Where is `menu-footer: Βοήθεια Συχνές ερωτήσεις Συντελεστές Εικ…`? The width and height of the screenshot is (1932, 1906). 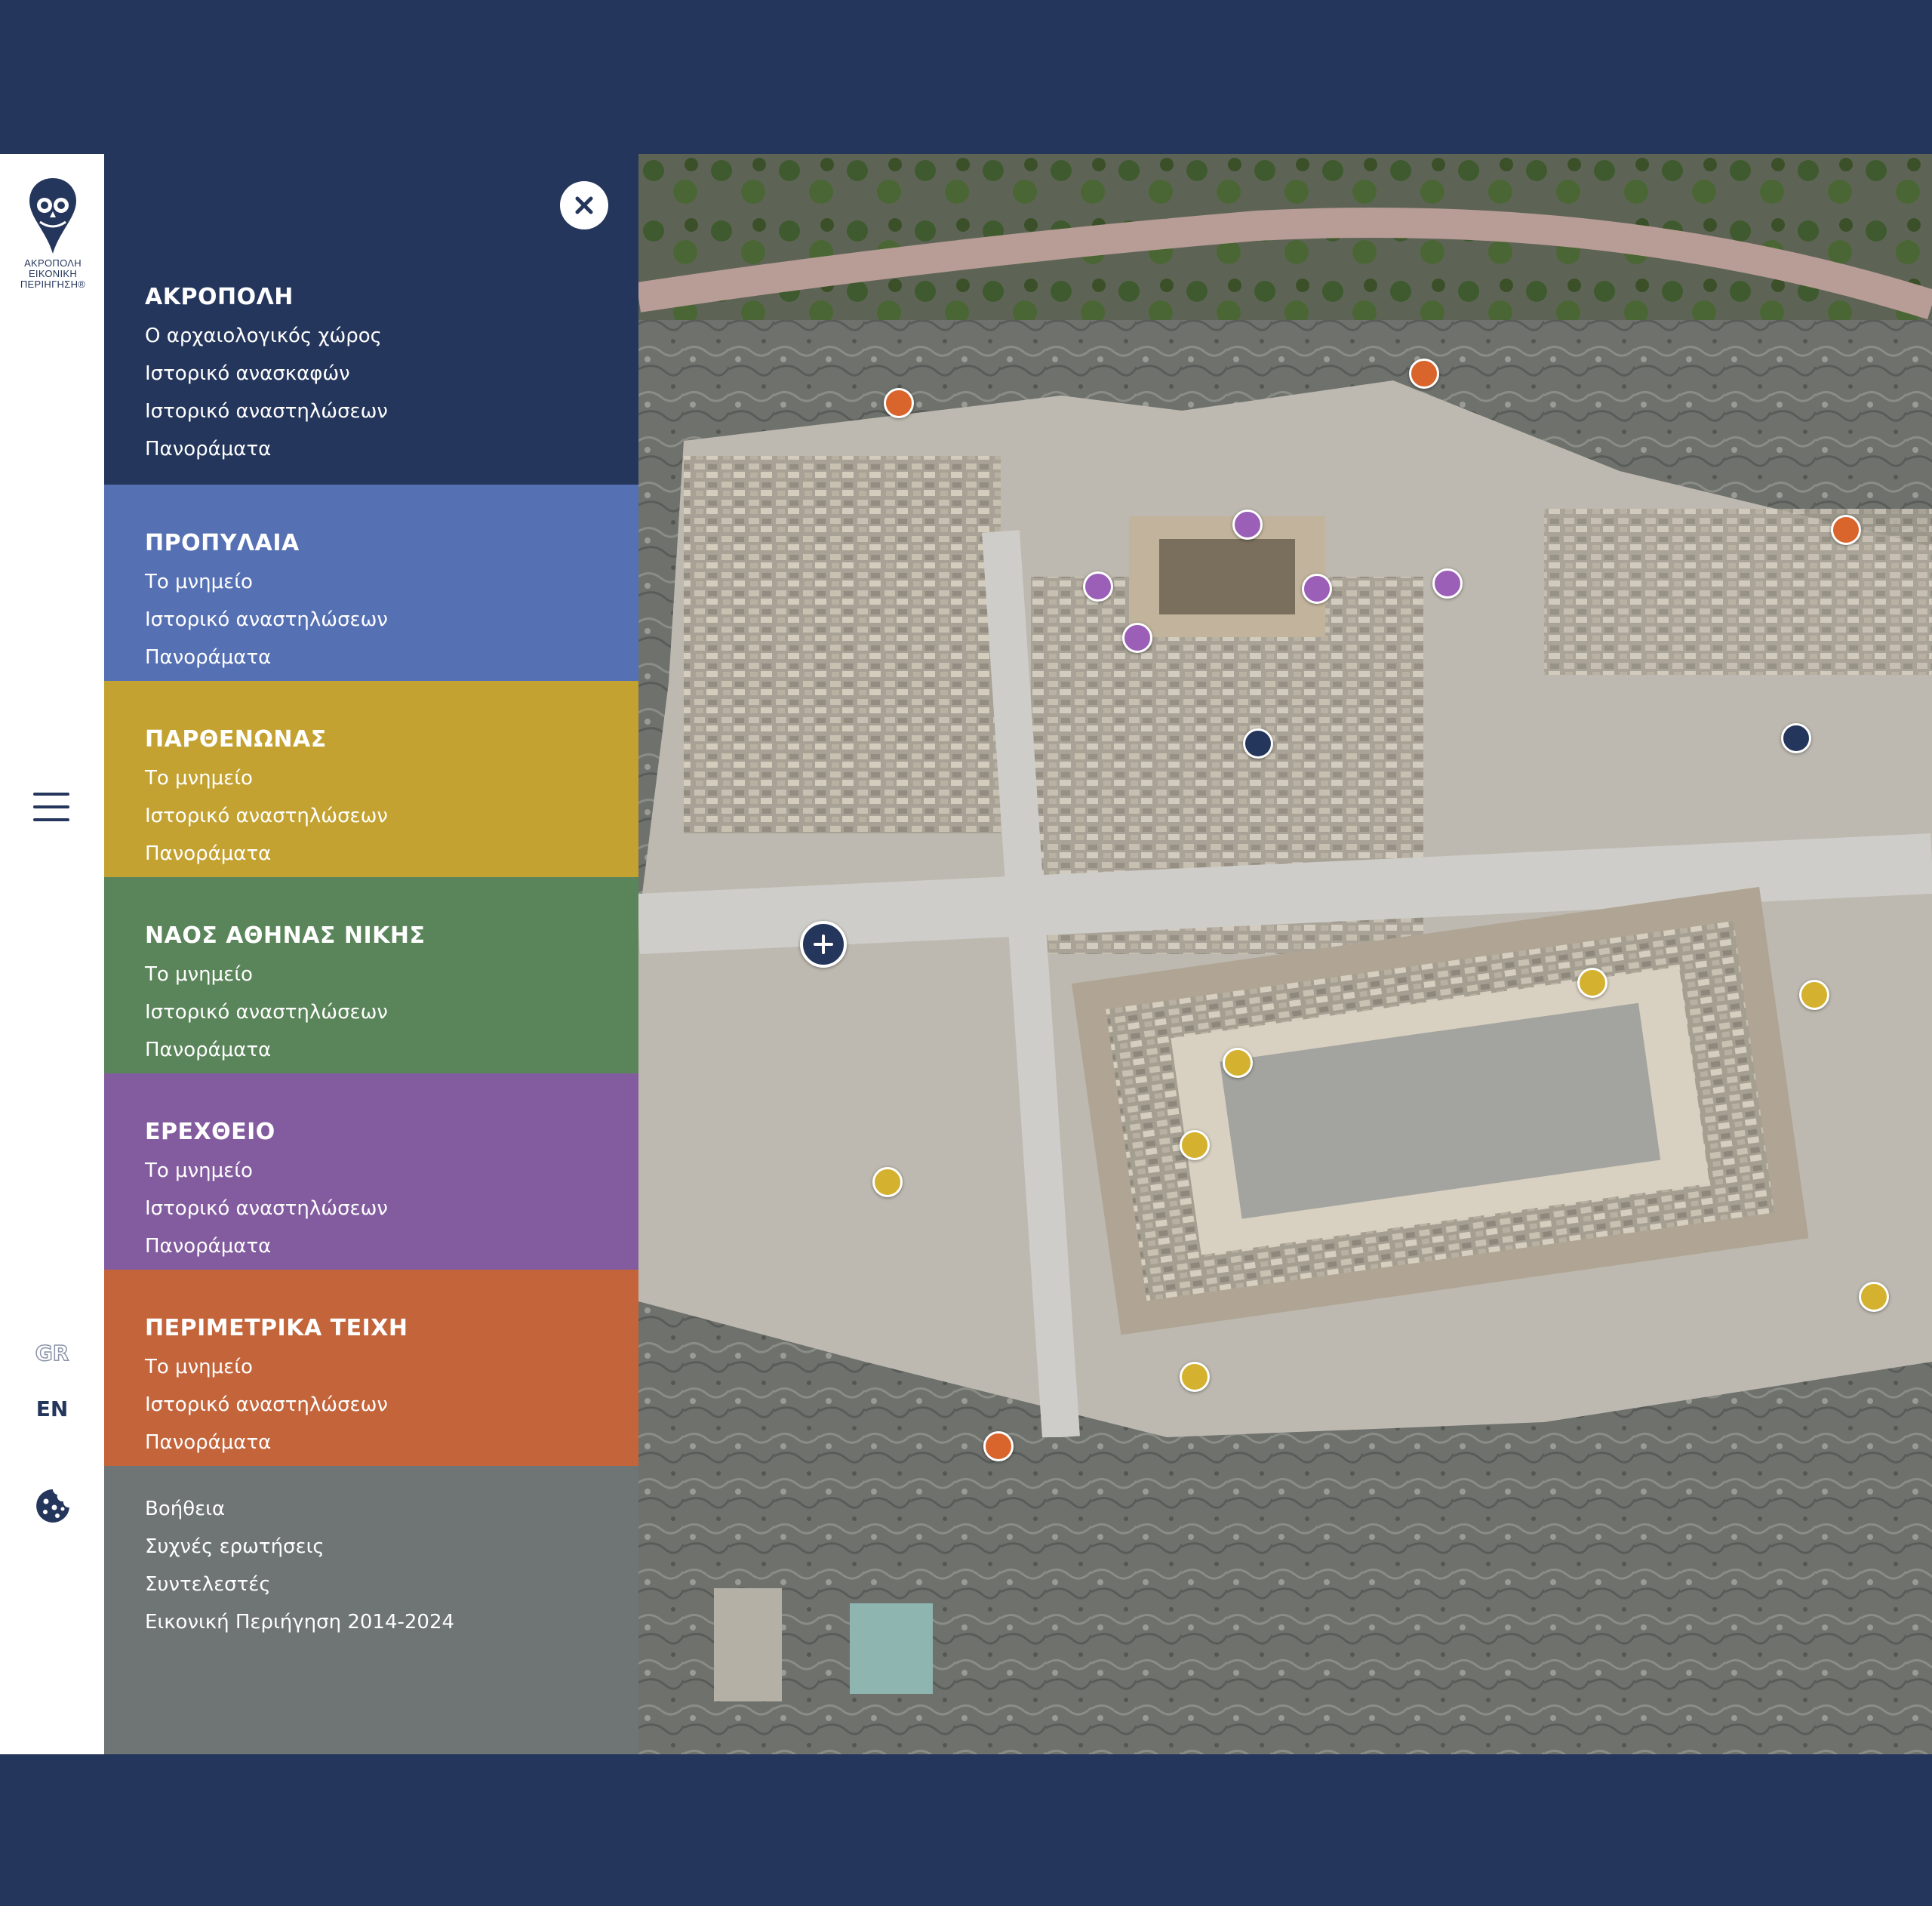 menu-footer: Βοήθεια Συχνές ερωτήσεις Συντελεστές Εικ… is located at coordinates (371, 1610).